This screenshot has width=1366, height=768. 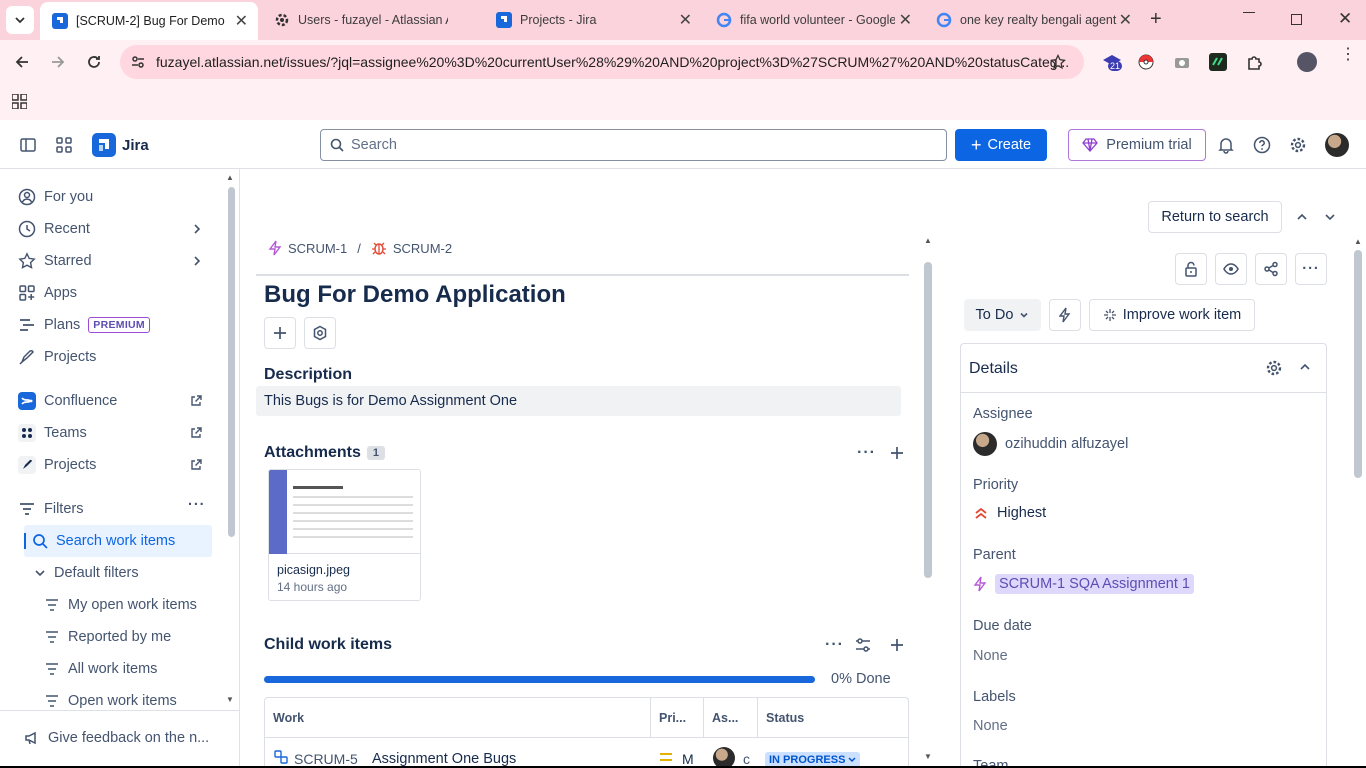 What do you see at coordinates (1146, 62) in the screenshot?
I see `pokeball-icon` at bounding box center [1146, 62].